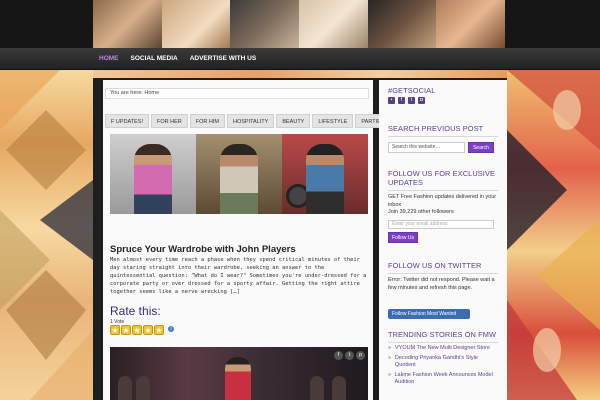  I want to click on star-rating: ★ ★ ★ ★ ★ i, so click(142, 330).